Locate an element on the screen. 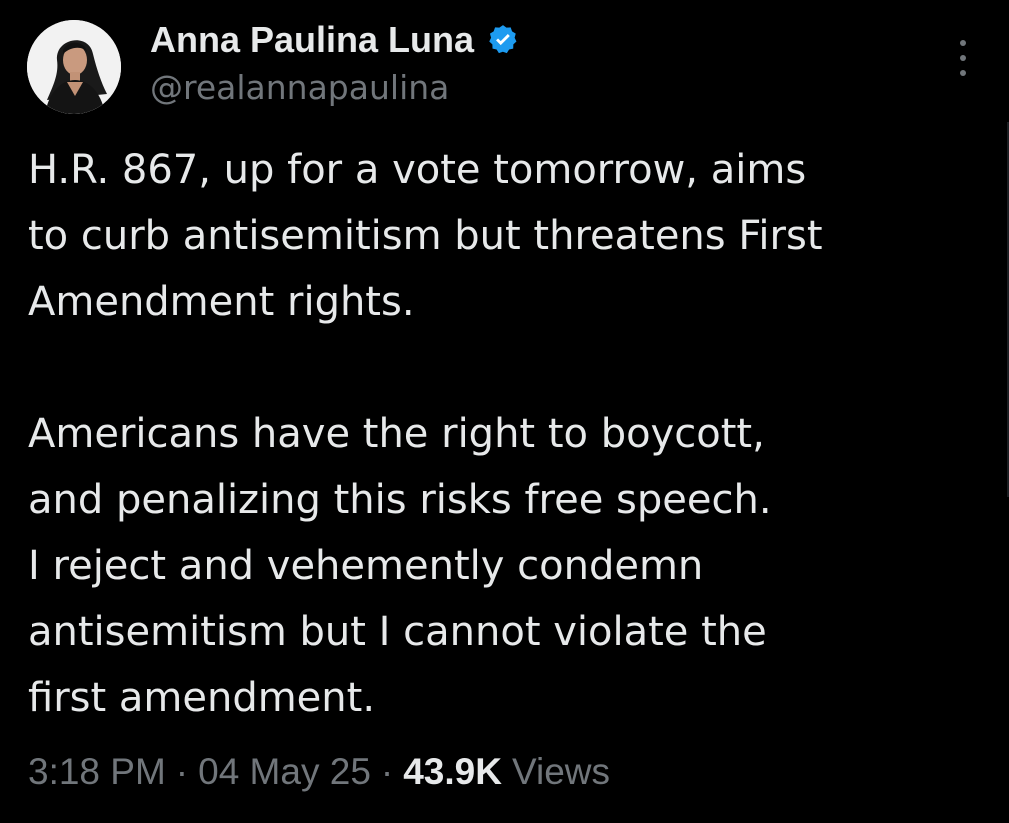  tweet-meta: 3:18 PM · 04 May 25 · 43.9K Views is located at coordinates (319, 772).